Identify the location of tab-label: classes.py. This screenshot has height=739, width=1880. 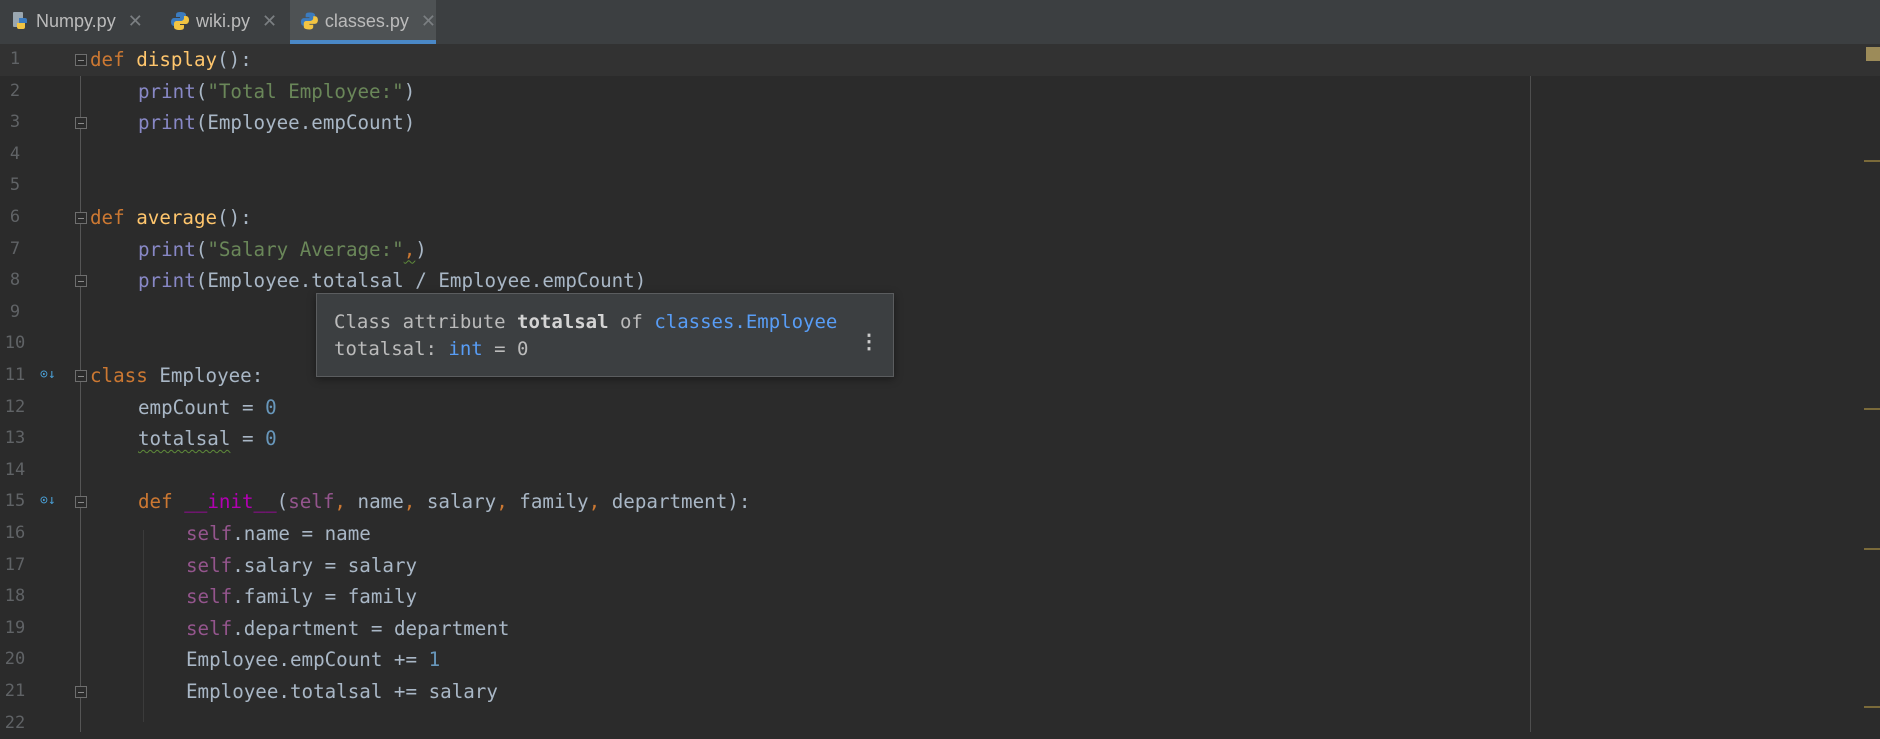
(366, 20).